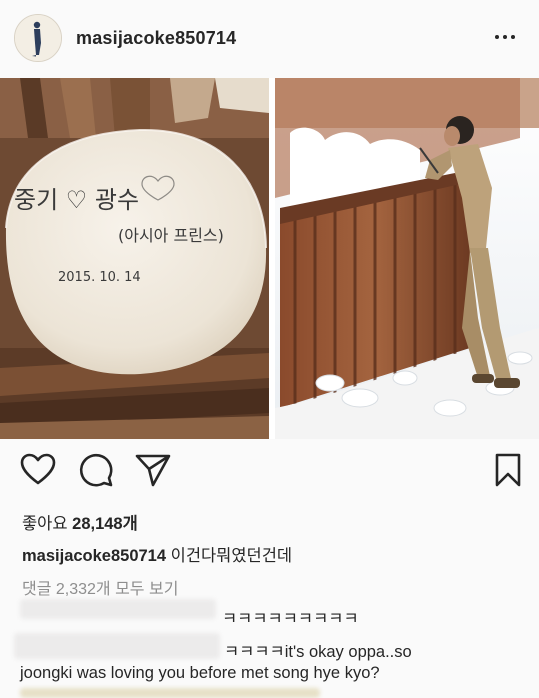  Describe the element at coordinates (170, 693) in the screenshot. I see `blurred-comment` at that location.